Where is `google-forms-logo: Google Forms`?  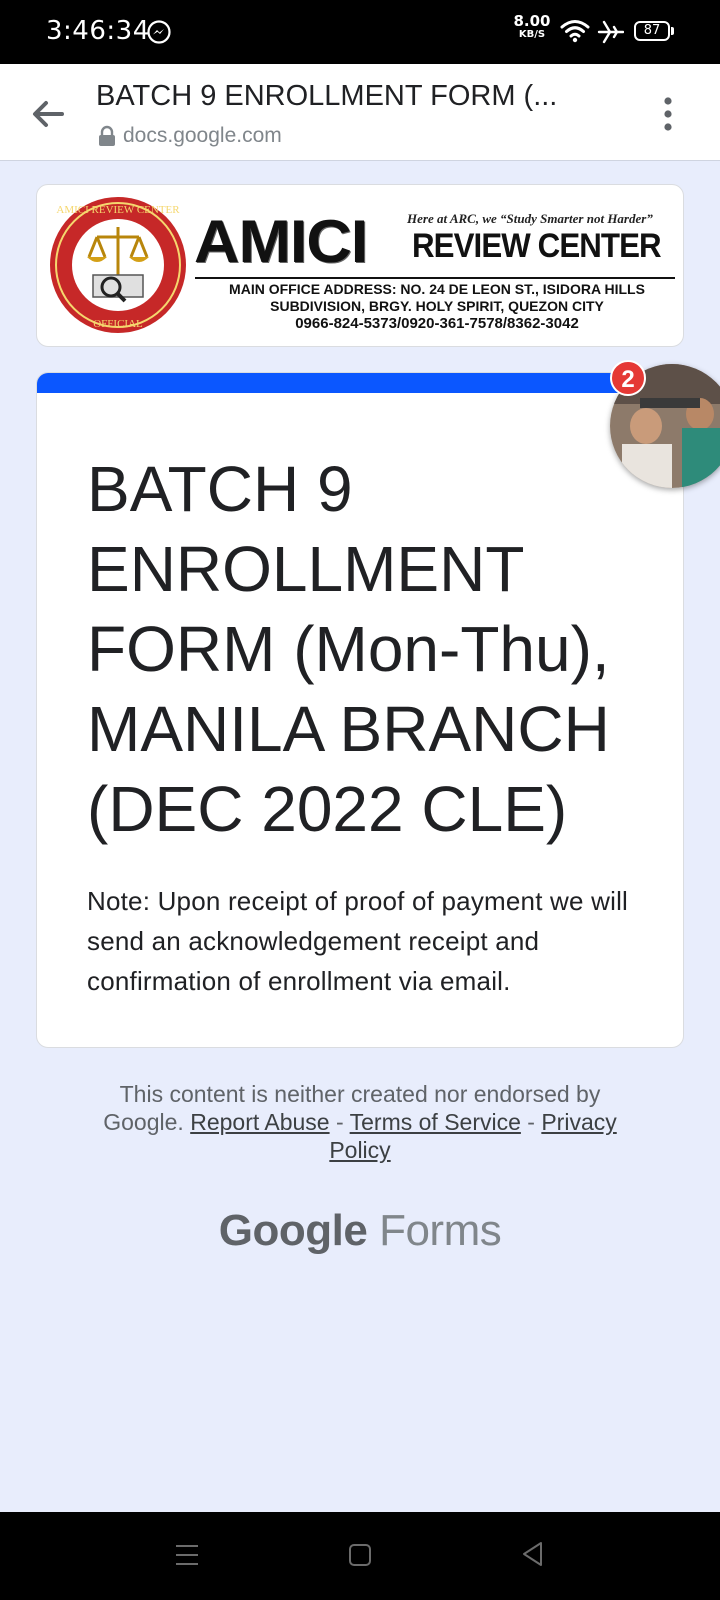 google-forms-logo: Google Forms is located at coordinates (360, 1231).